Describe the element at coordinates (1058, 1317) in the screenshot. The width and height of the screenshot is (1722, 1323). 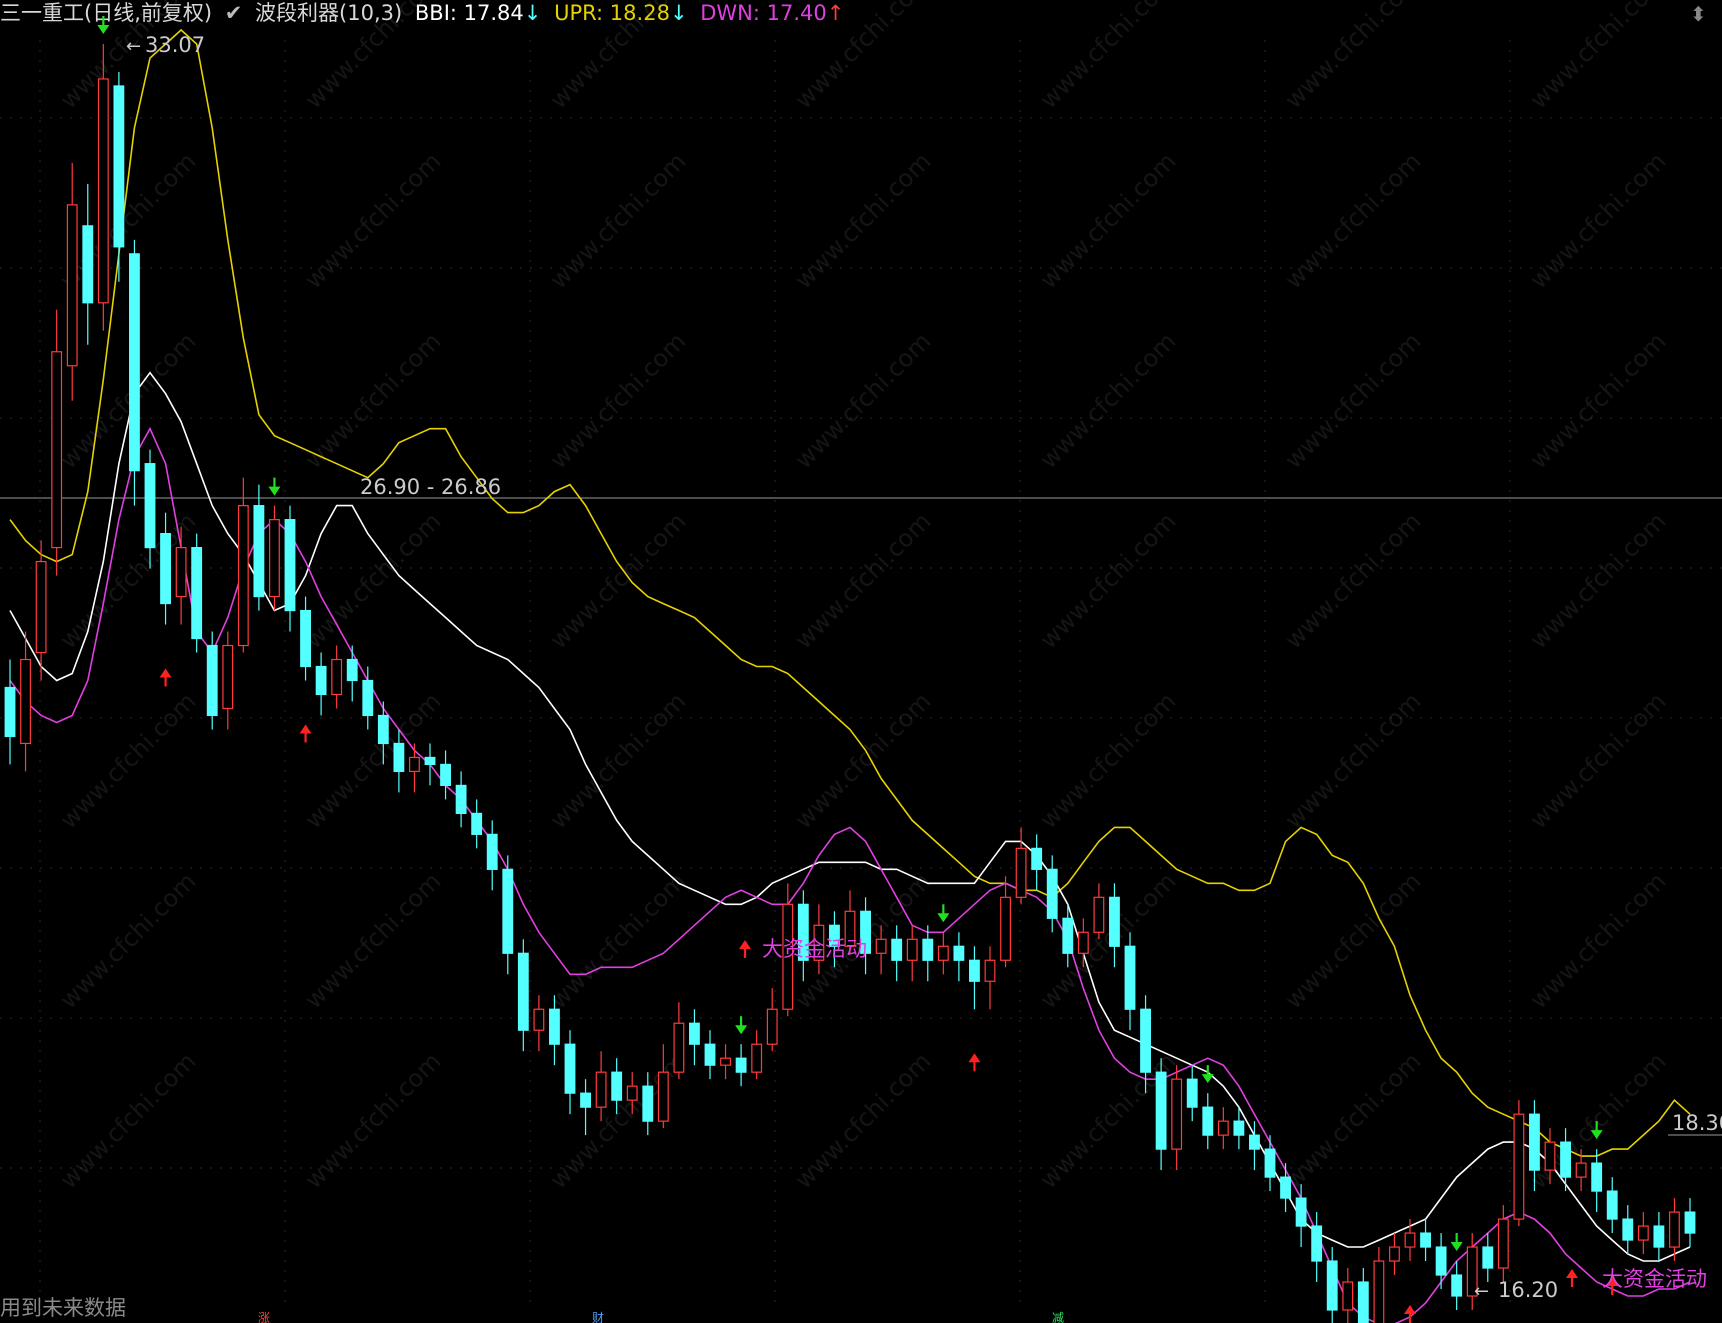
I see `bottom-marker: 减` at that location.